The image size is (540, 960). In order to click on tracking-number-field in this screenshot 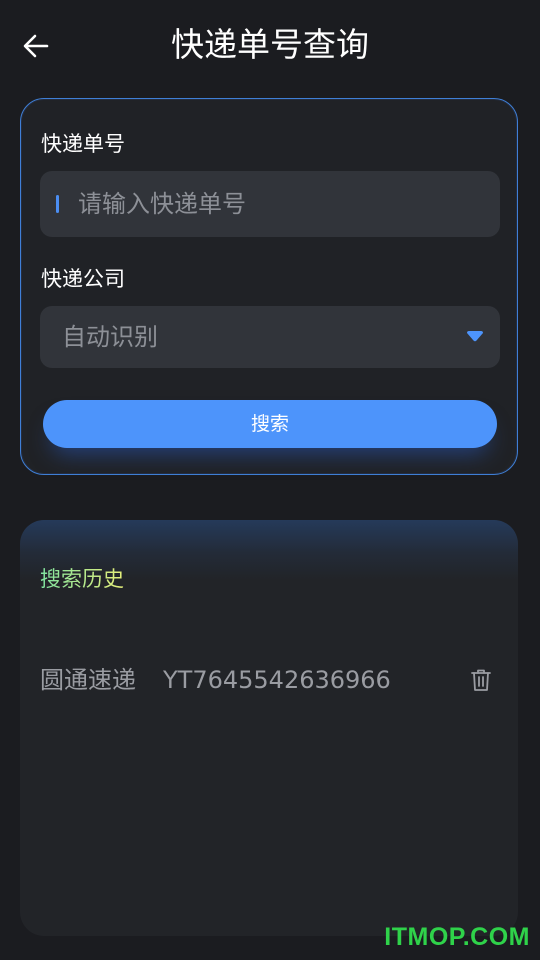, I will do `click(270, 204)`.